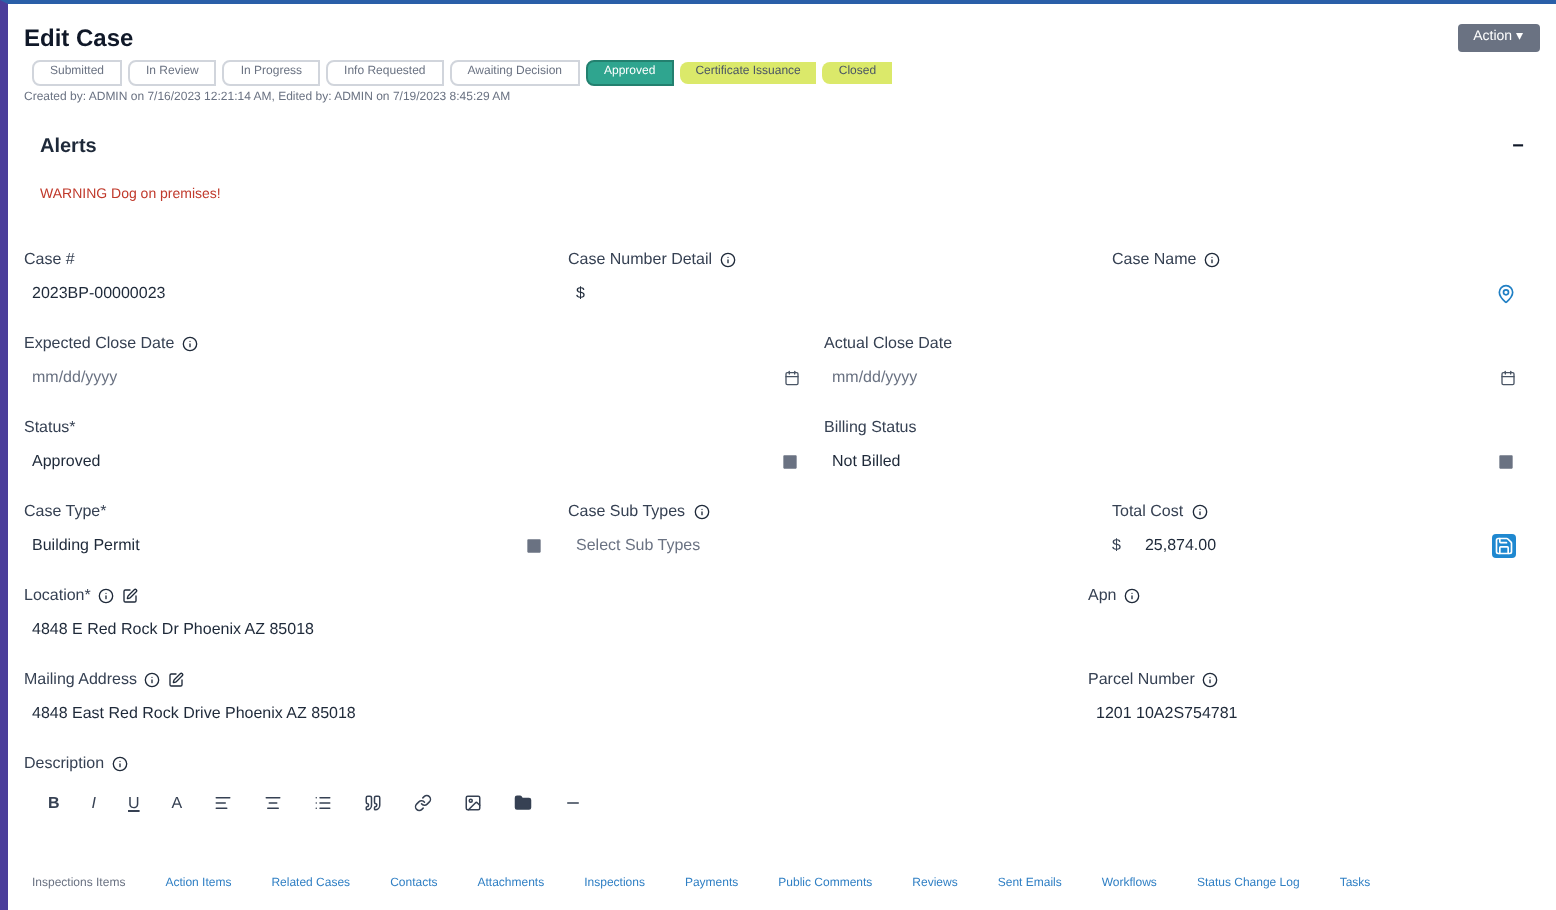 This screenshot has width=1556, height=910. What do you see at coordinates (120, 763) in the screenshot?
I see `info-icon` at bounding box center [120, 763].